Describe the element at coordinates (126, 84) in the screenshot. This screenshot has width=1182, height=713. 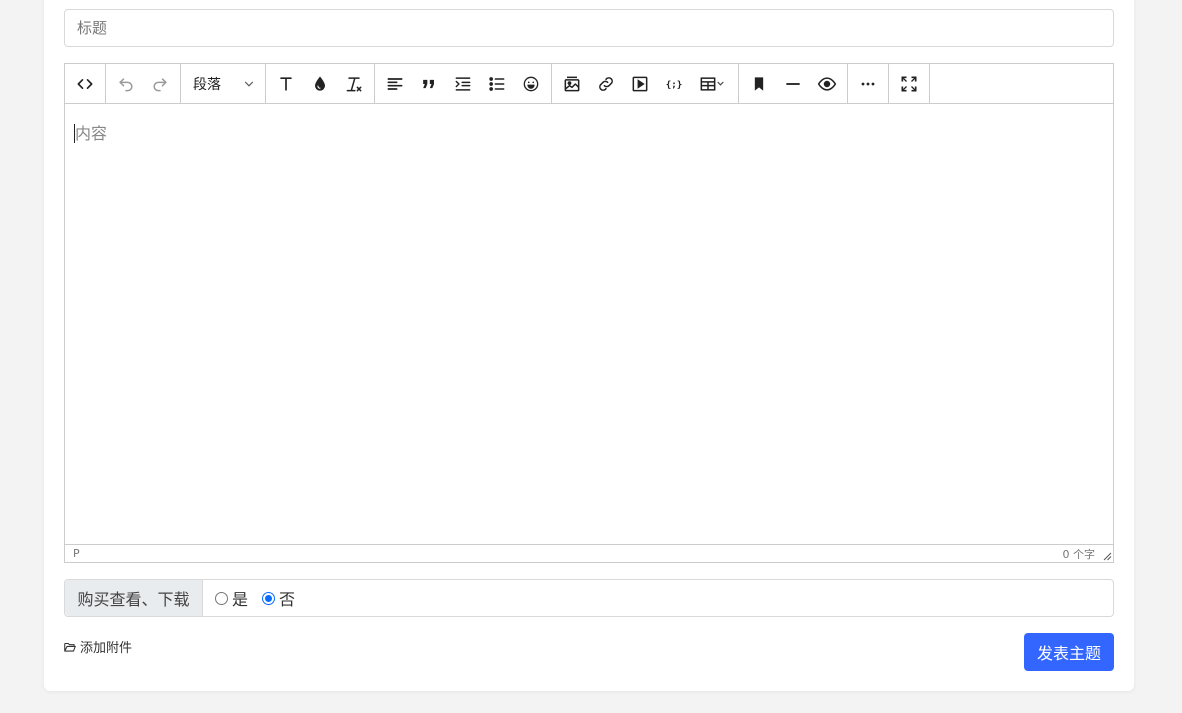
I see `undo-icon` at that location.